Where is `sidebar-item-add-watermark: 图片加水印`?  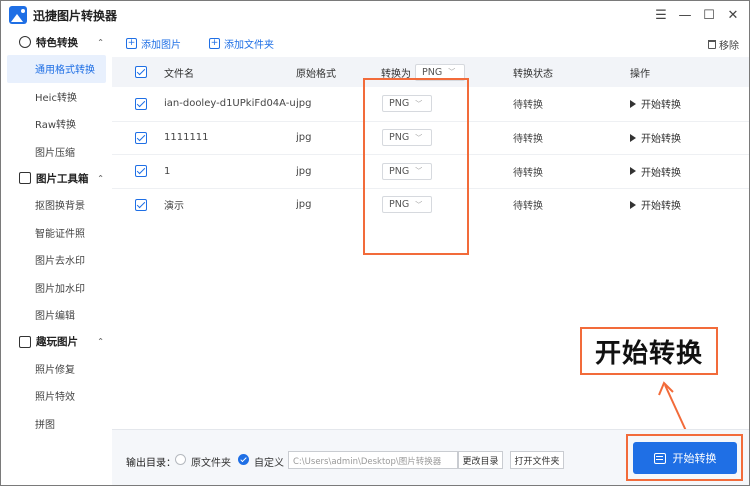 sidebar-item-add-watermark: 图片加水印 is located at coordinates (56, 288).